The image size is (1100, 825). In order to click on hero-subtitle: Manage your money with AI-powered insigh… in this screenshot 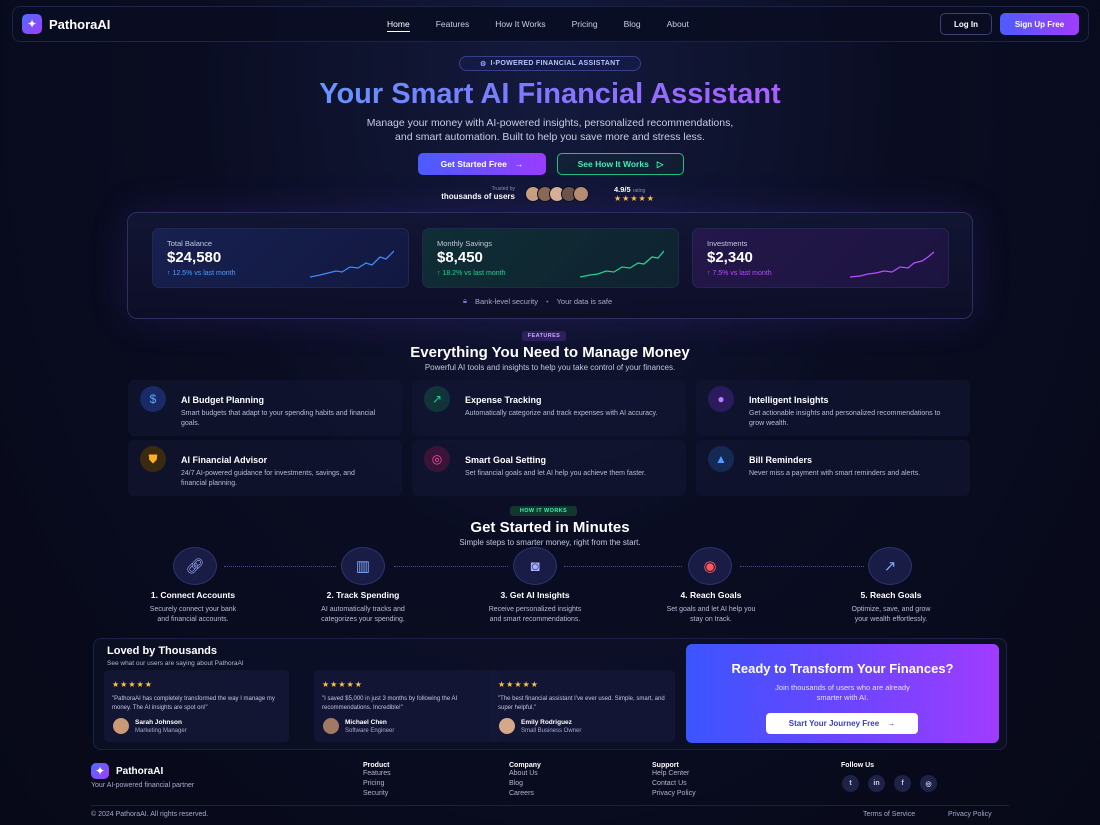, I will do `click(550, 130)`.